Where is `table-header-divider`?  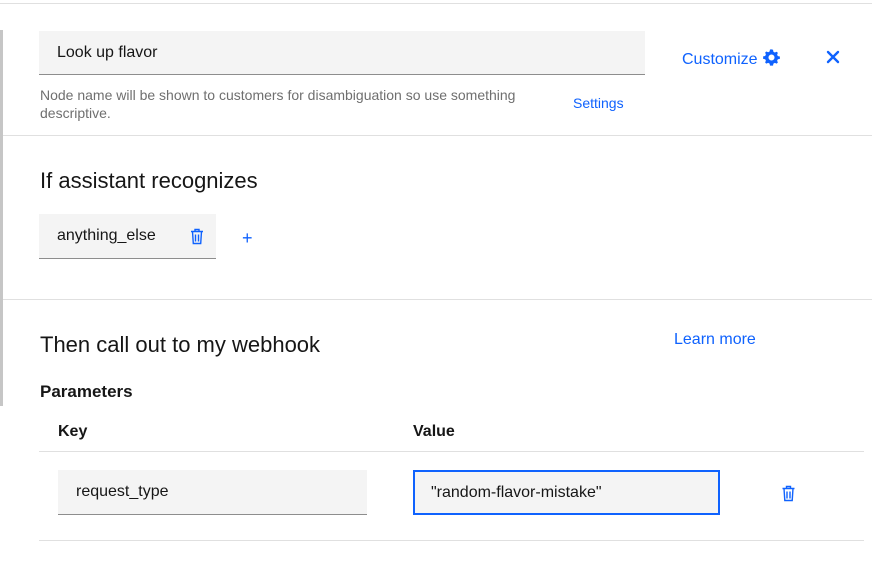 table-header-divider is located at coordinates (451, 451).